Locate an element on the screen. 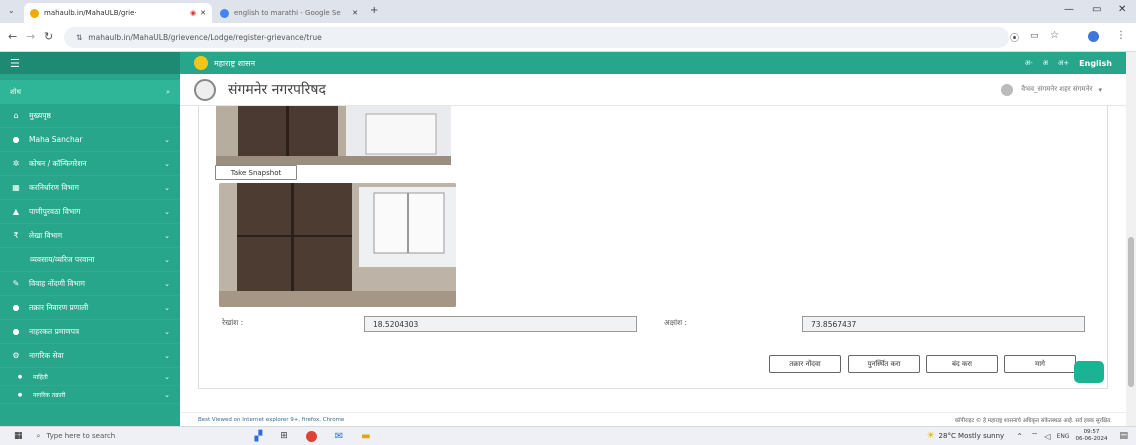  window-close-icon: ✕ is located at coordinates (1122, 9).